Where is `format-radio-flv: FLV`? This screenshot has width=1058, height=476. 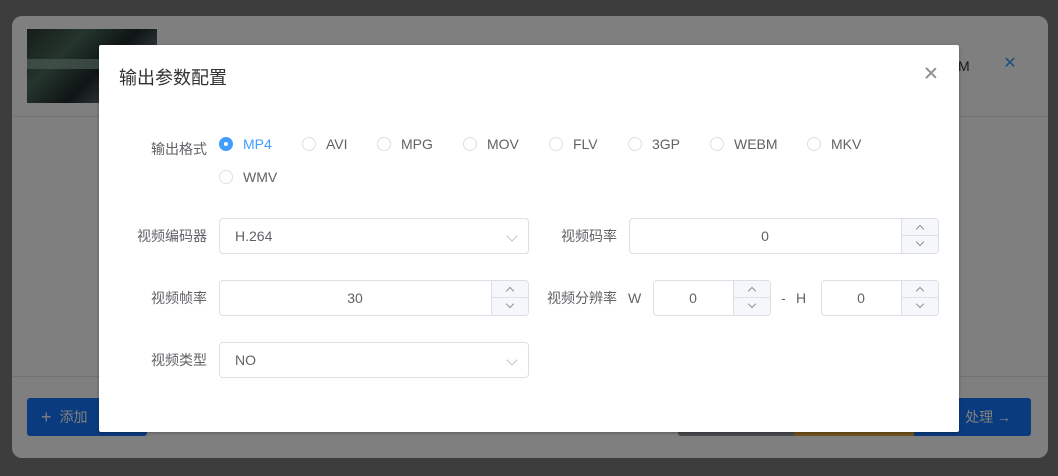 format-radio-flv: FLV is located at coordinates (573, 144).